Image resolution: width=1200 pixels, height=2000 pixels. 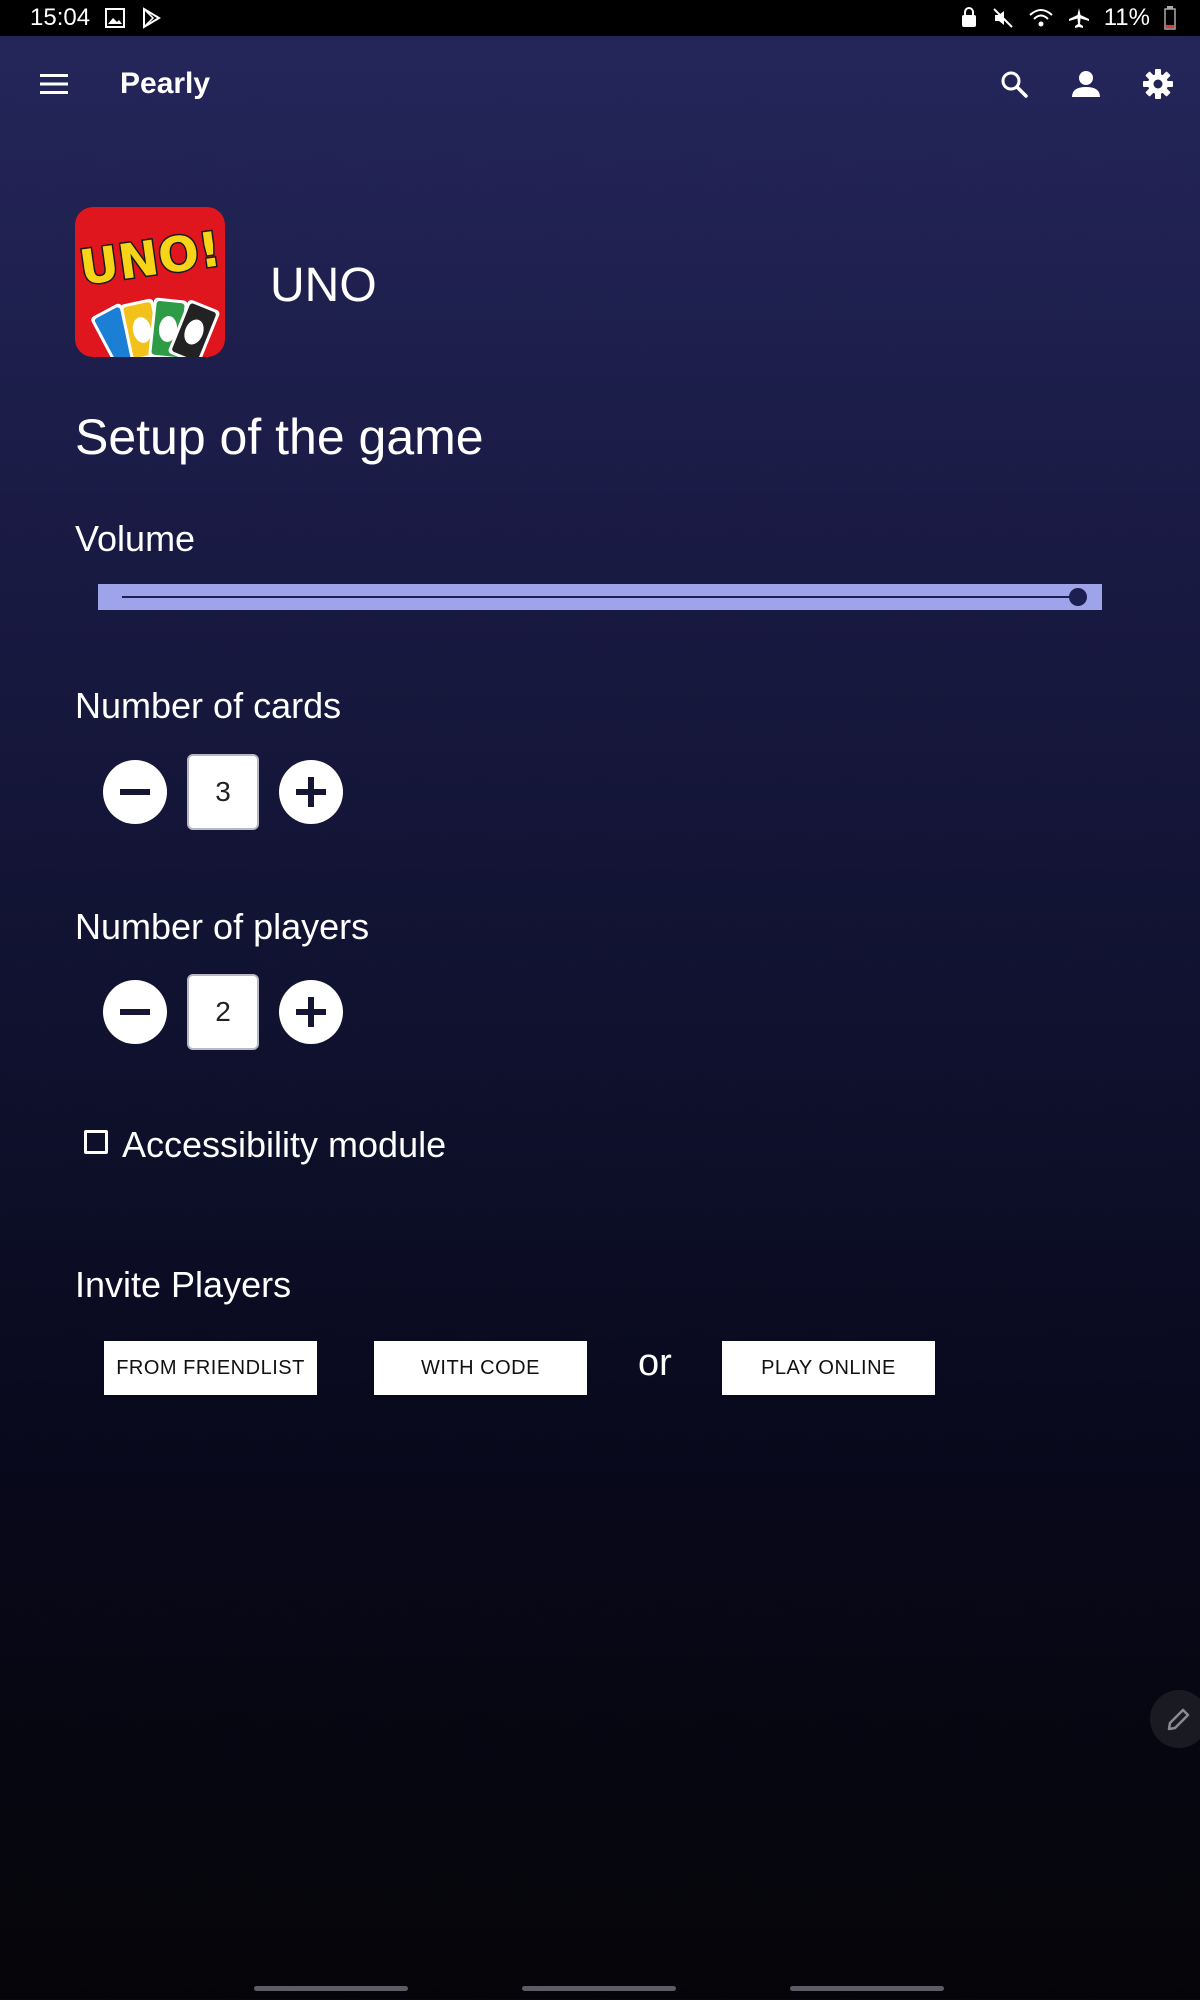 I want to click on volume-slider-thumb, so click(x=1078, y=597).